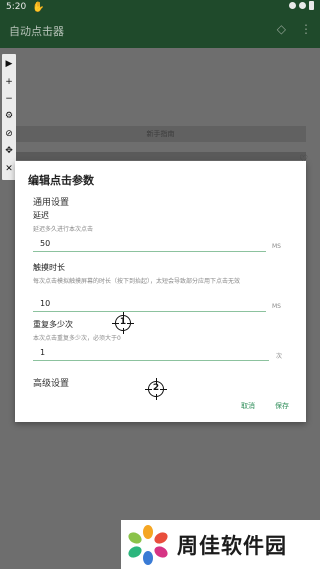  I want to click on plus-icon: +, so click(9, 82).